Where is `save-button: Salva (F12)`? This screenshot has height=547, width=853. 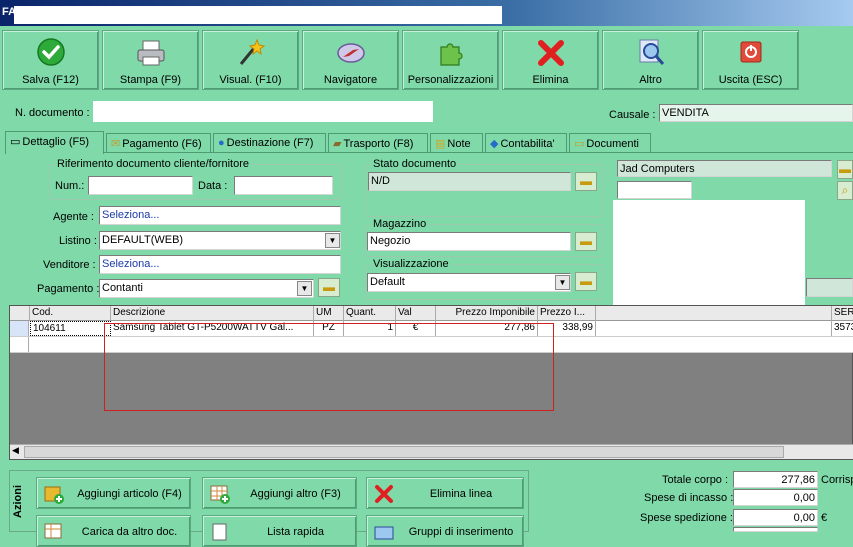 save-button: Salva (F12) is located at coordinates (50, 60).